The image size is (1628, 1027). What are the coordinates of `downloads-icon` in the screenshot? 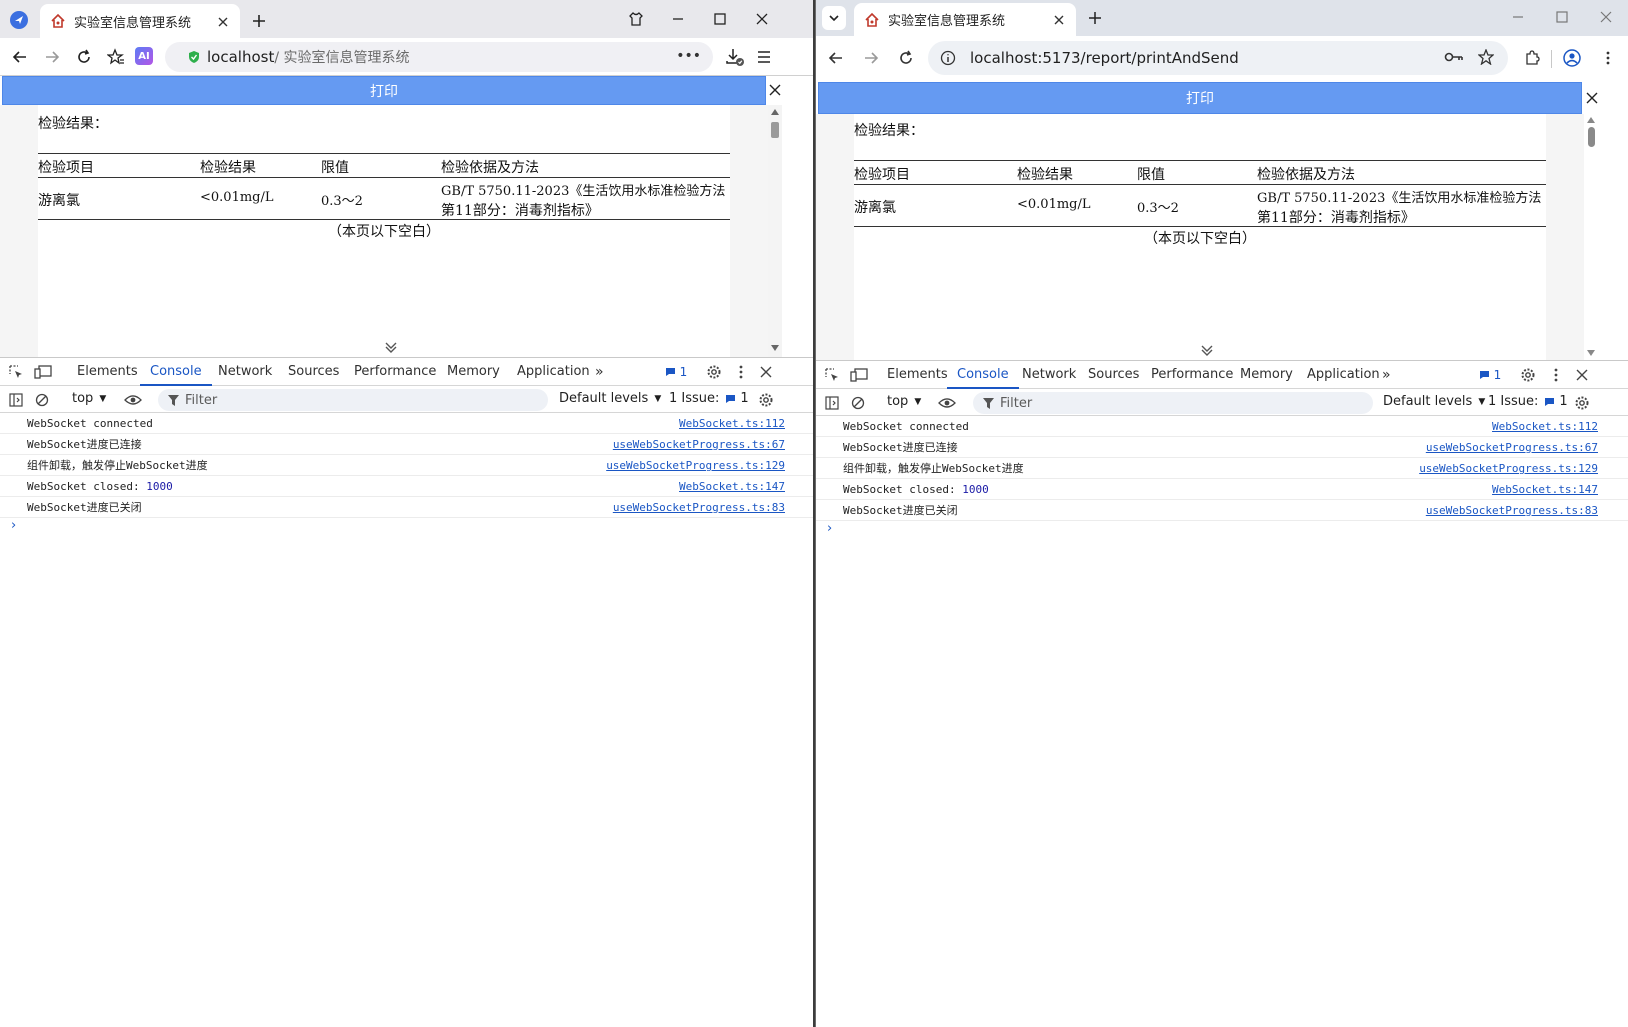 It's located at (735, 57).